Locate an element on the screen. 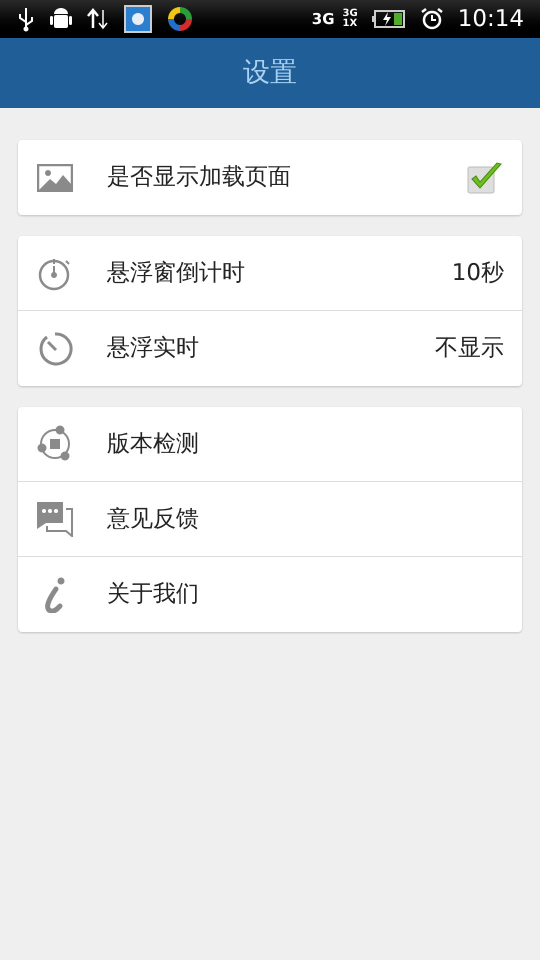 This screenshot has width=540, height=960. sync-icon is located at coordinates (55, 444).